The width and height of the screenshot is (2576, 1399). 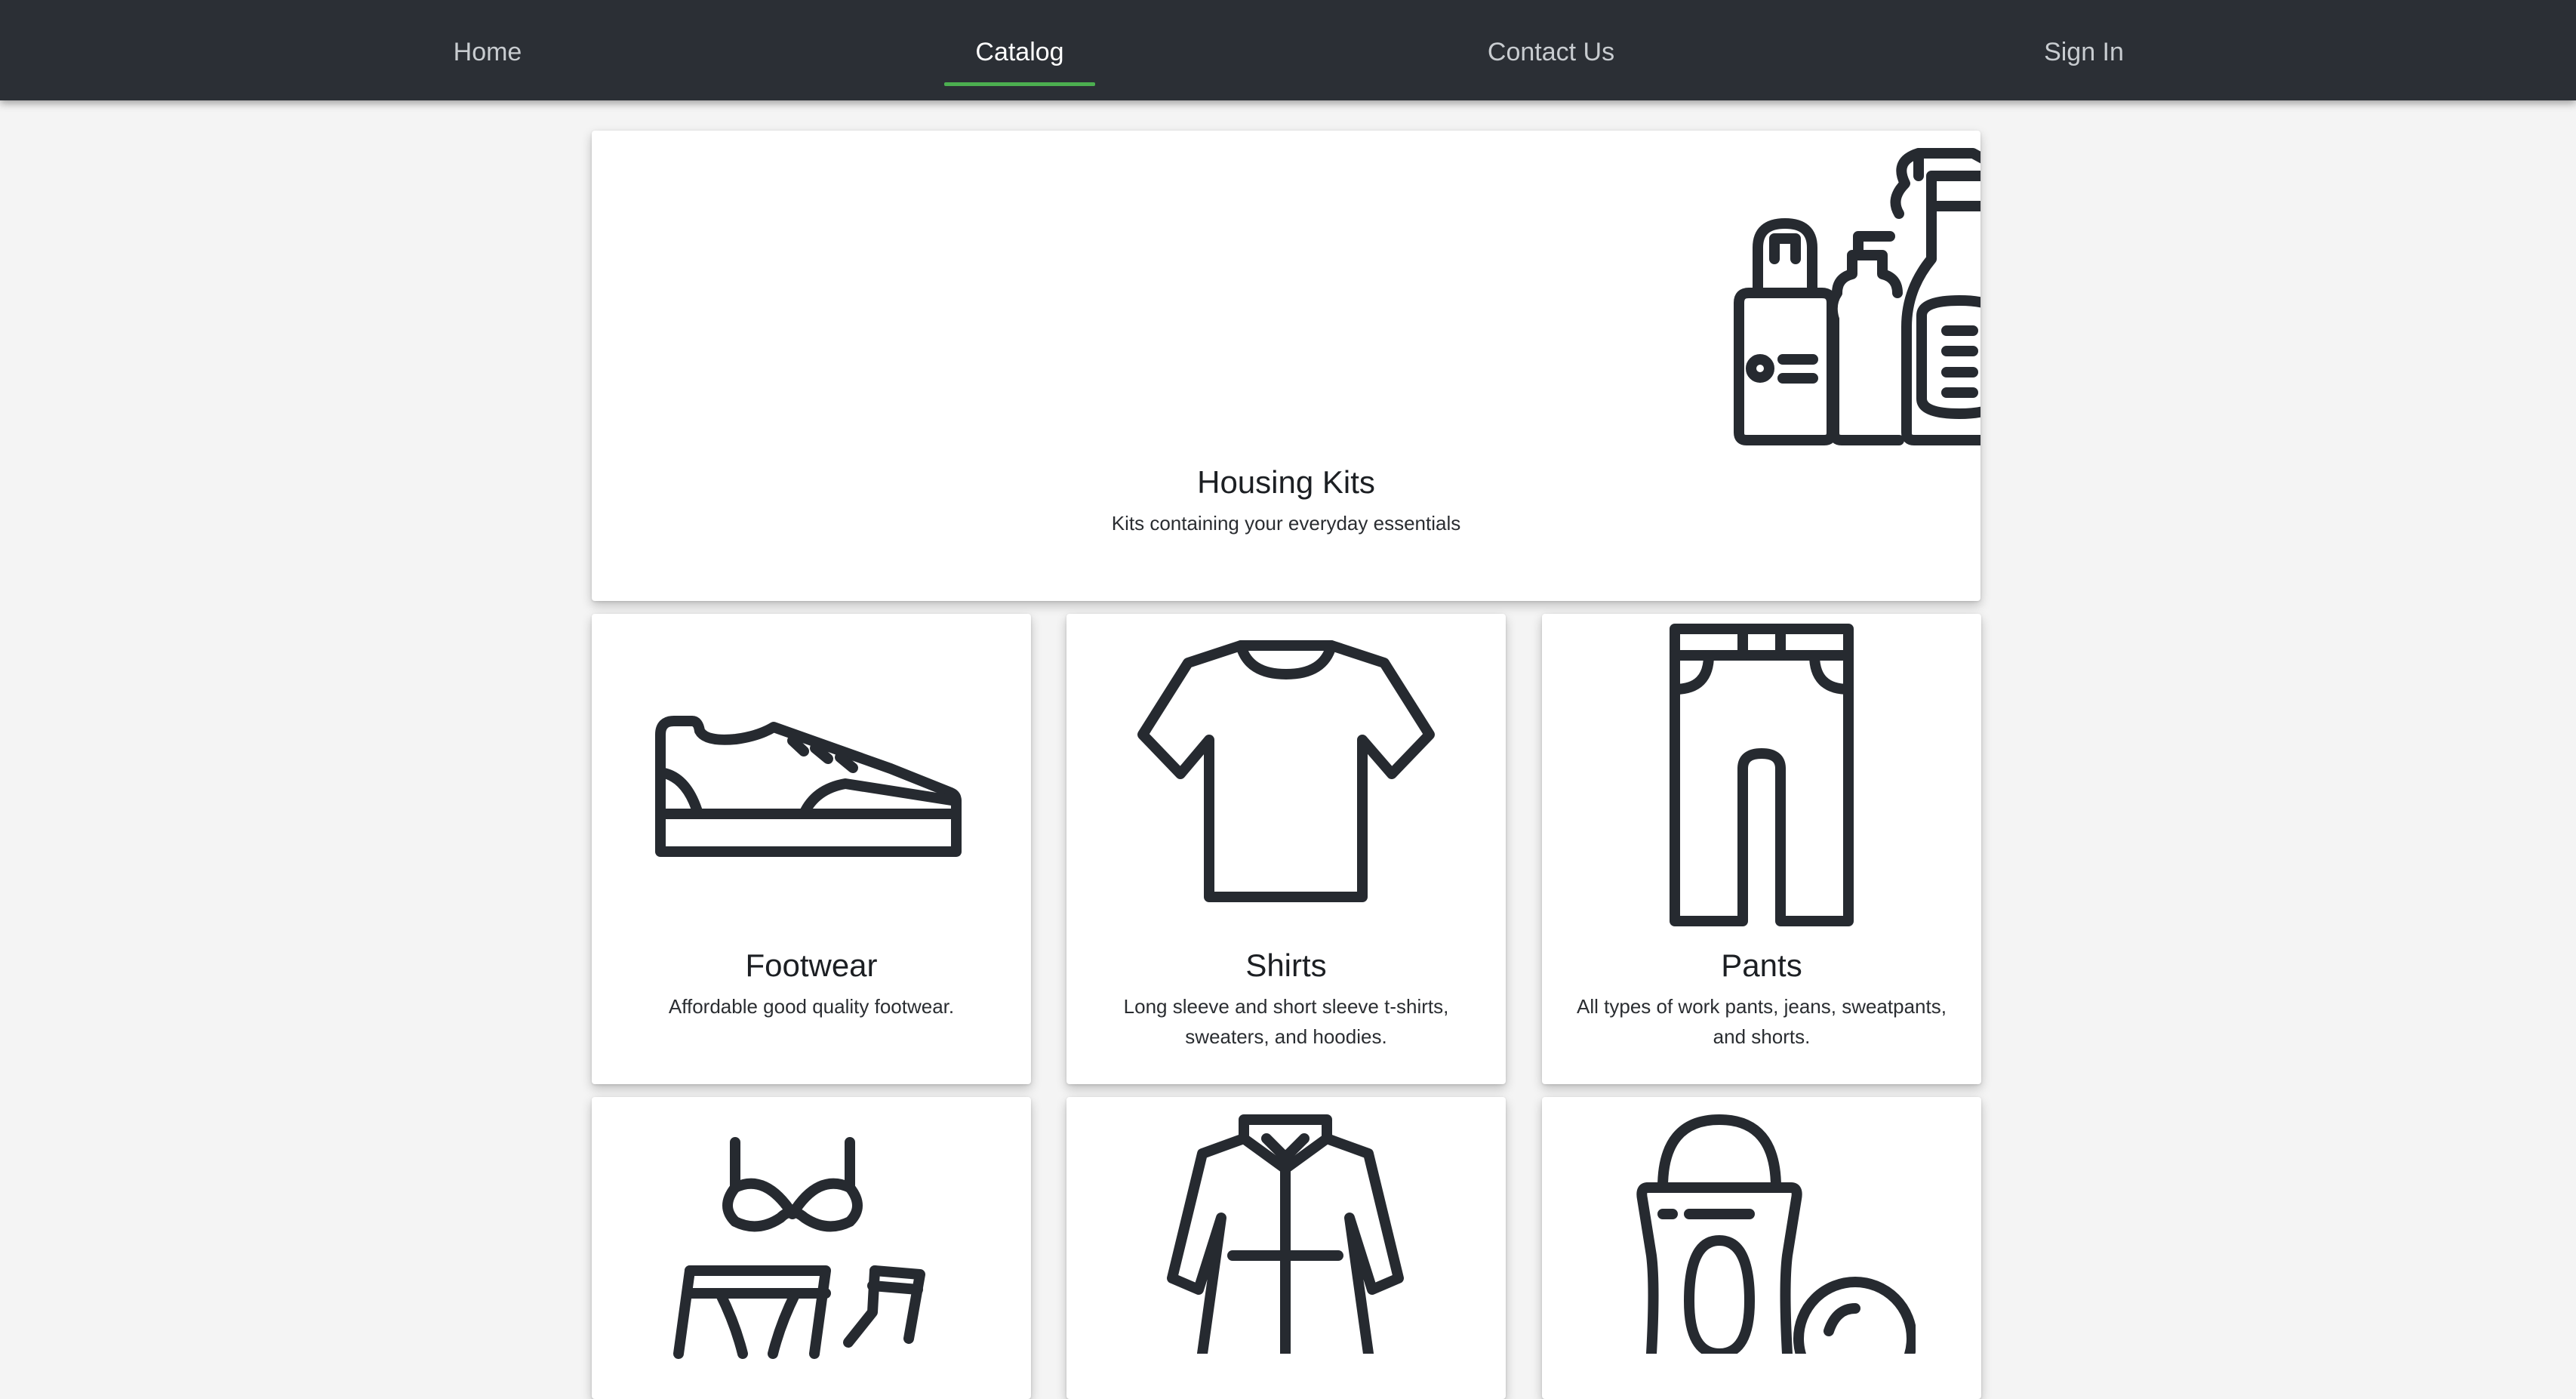 I want to click on card-description: Kits containing your everyday essentials, so click(x=1286, y=523).